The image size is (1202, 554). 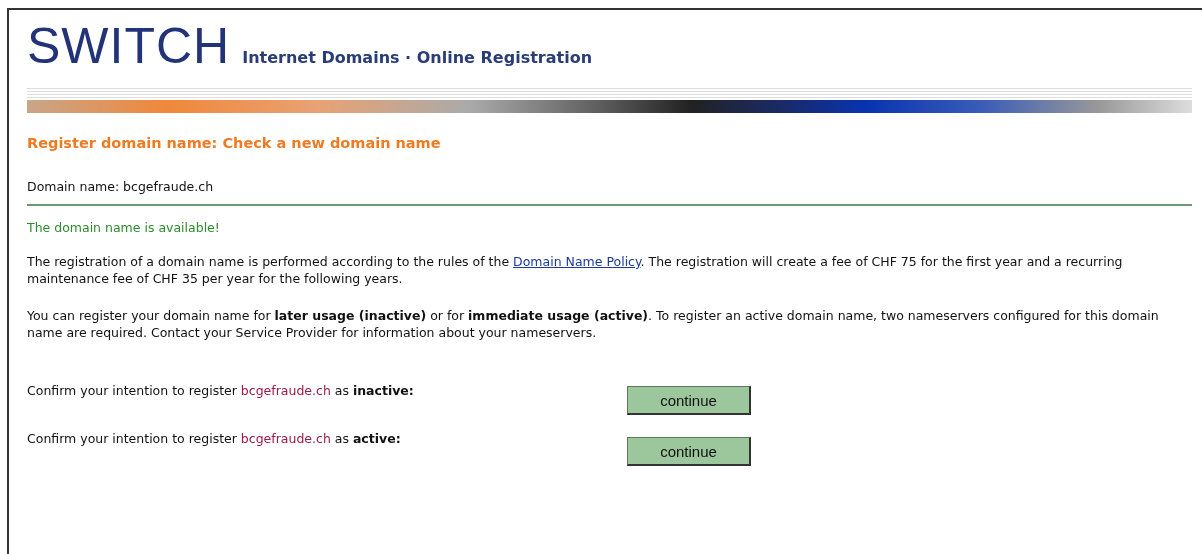 What do you see at coordinates (129, 46) in the screenshot?
I see `switch-logo: SWITCH` at bounding box center [129, 46].